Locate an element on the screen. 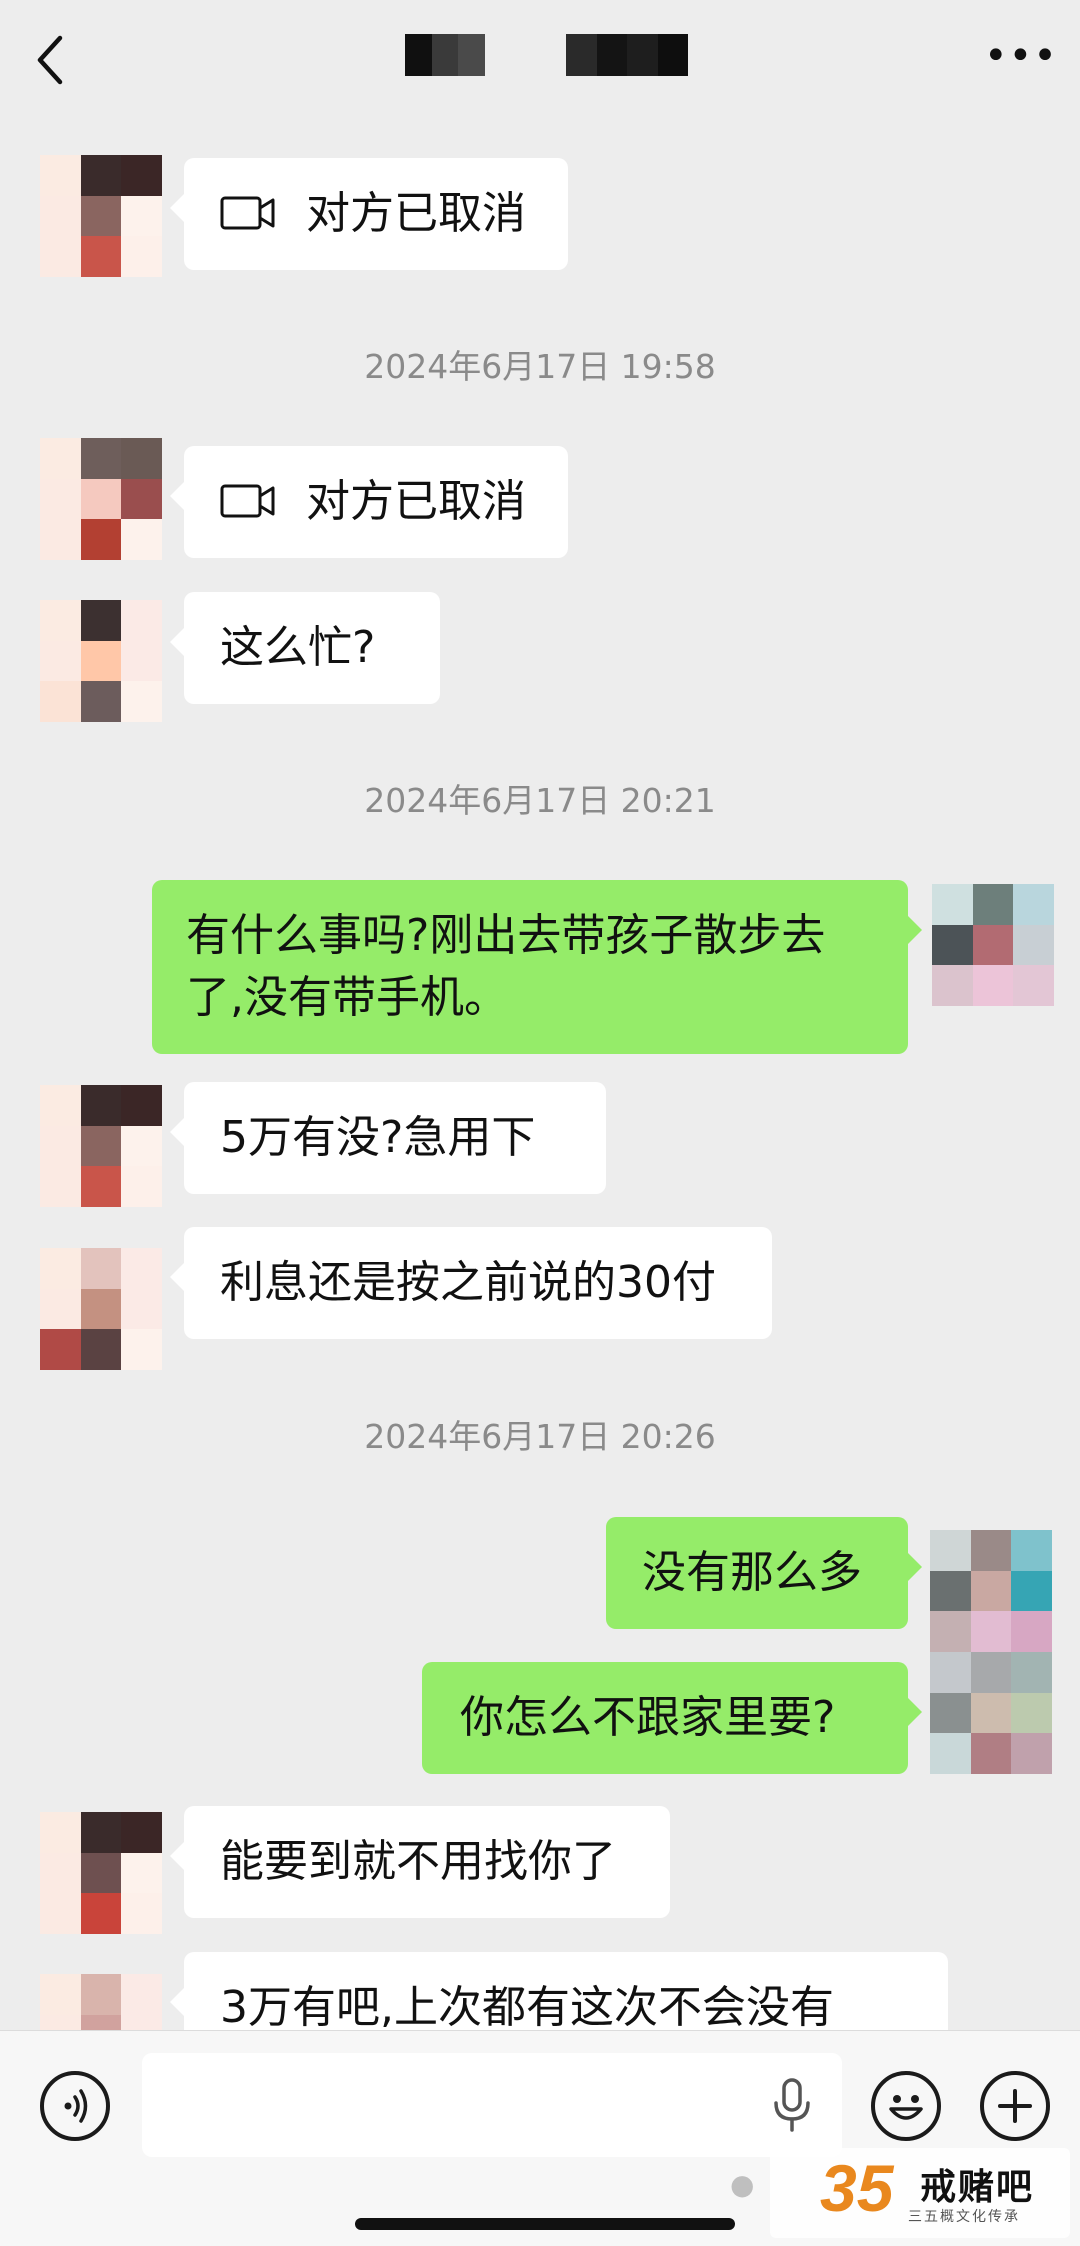 This screenshot has height=2246, width=1080. more-options-button: ••• is located at coordinates (1020, 56).